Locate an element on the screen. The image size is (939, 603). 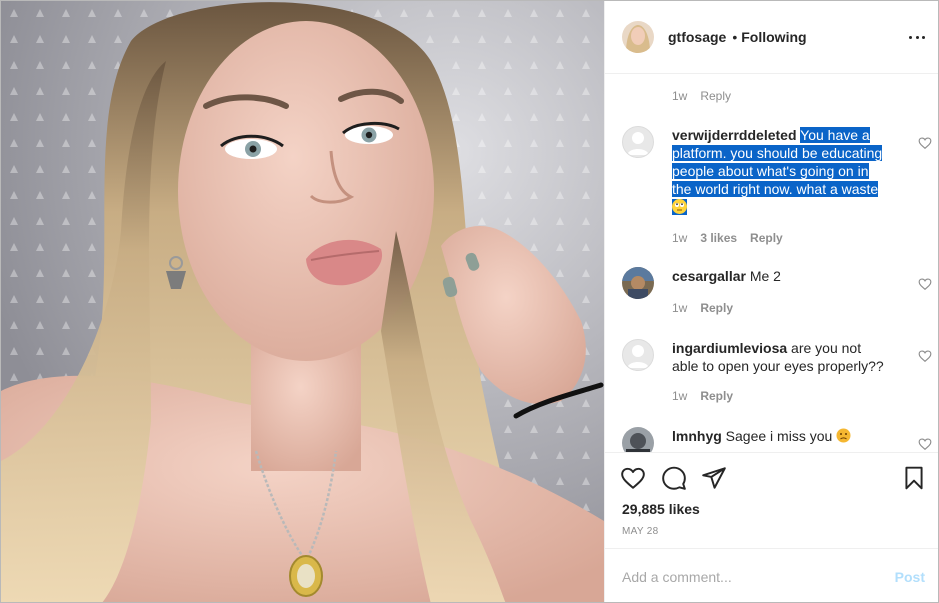
comment-bubble-icon is located at coordinates (674, 478).